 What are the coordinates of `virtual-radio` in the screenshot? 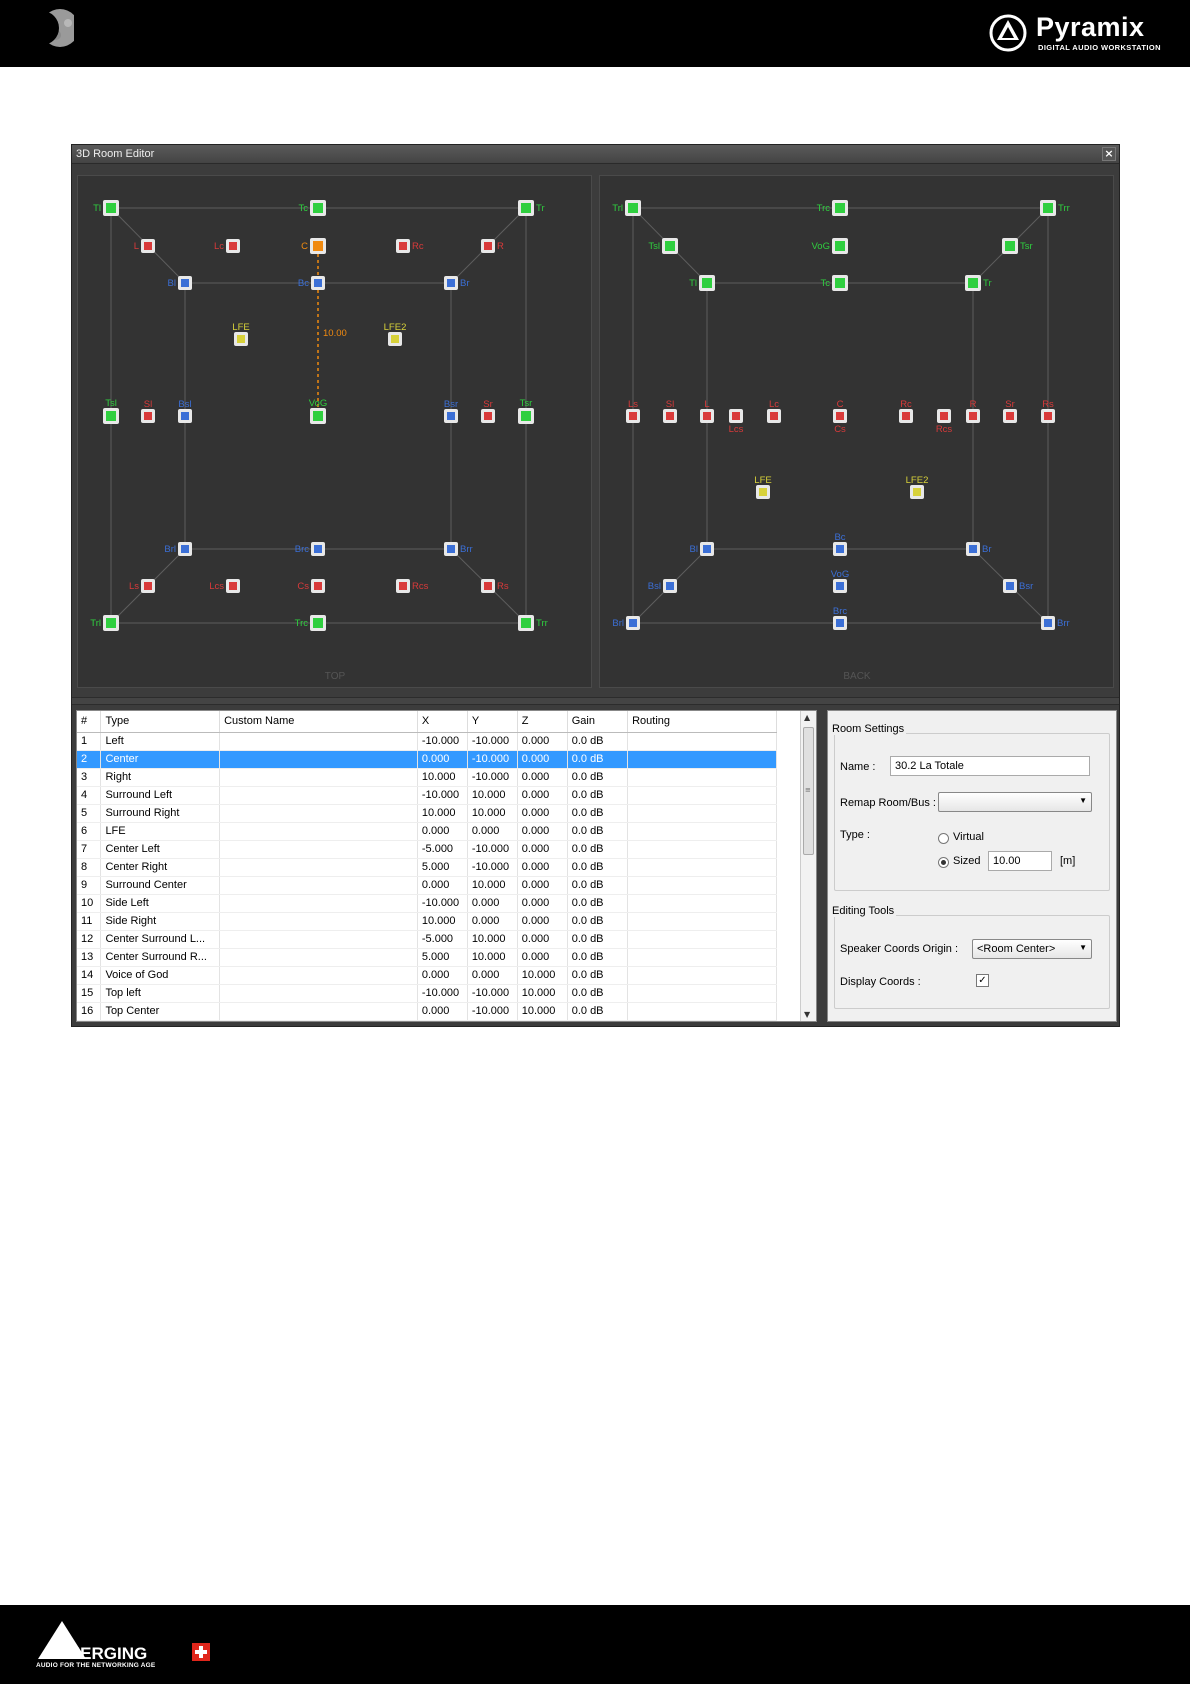 It's located at (943, 838).